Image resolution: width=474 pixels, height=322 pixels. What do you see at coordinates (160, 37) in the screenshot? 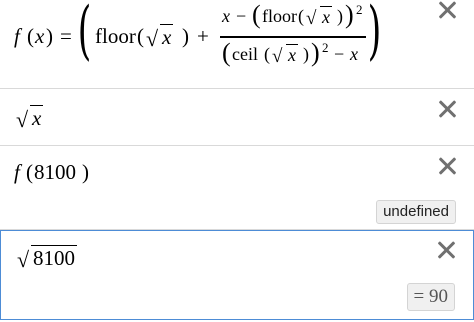
I see `sqrt-symbol: √ x` at bounding box center [160, 37].